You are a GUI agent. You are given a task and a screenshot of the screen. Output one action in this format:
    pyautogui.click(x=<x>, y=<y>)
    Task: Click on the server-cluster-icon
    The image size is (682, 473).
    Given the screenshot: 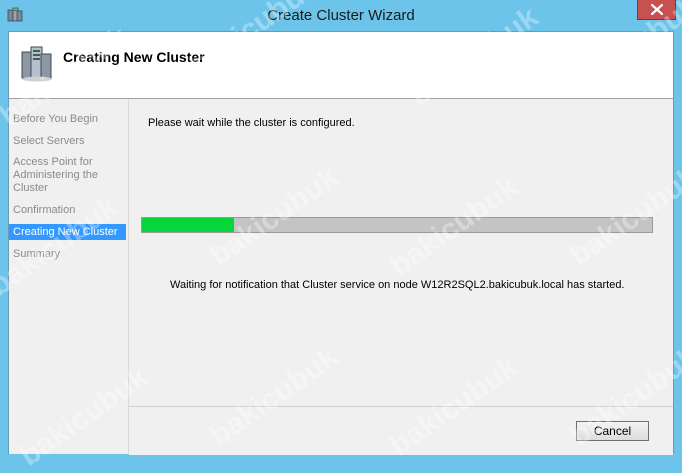 What is the action you would take?
    pyautogui.click(x=37, y=65)
    